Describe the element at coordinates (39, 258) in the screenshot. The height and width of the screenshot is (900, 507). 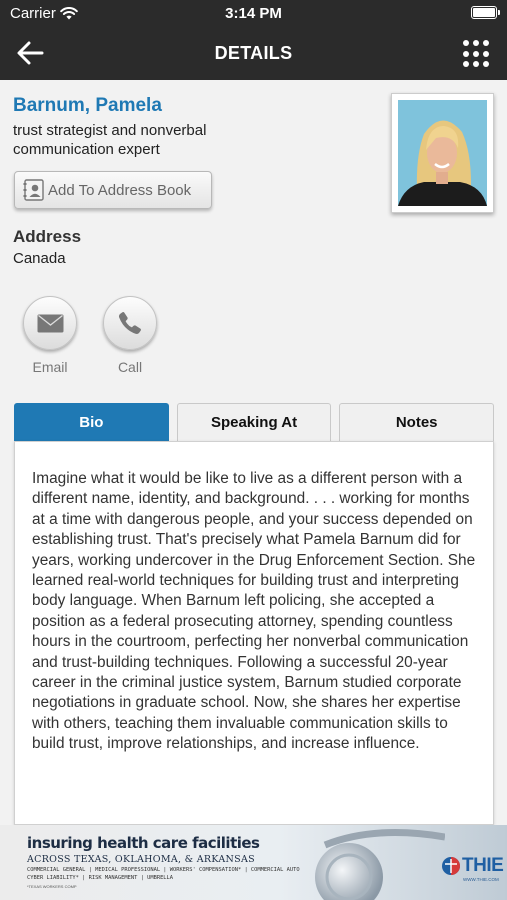
I see `address-value: Canada` at that location.